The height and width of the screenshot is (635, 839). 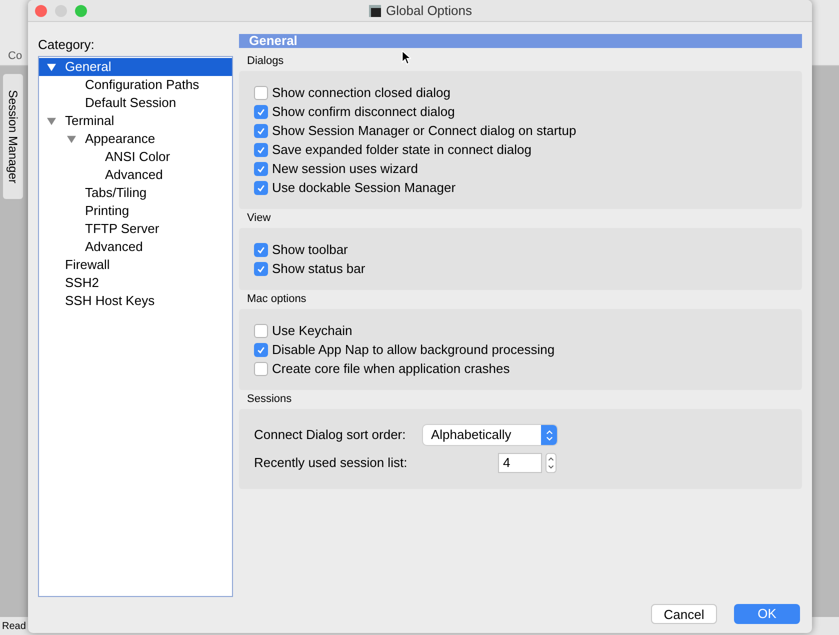 I want to click on tree-item: General, so click(x=135, y=67).